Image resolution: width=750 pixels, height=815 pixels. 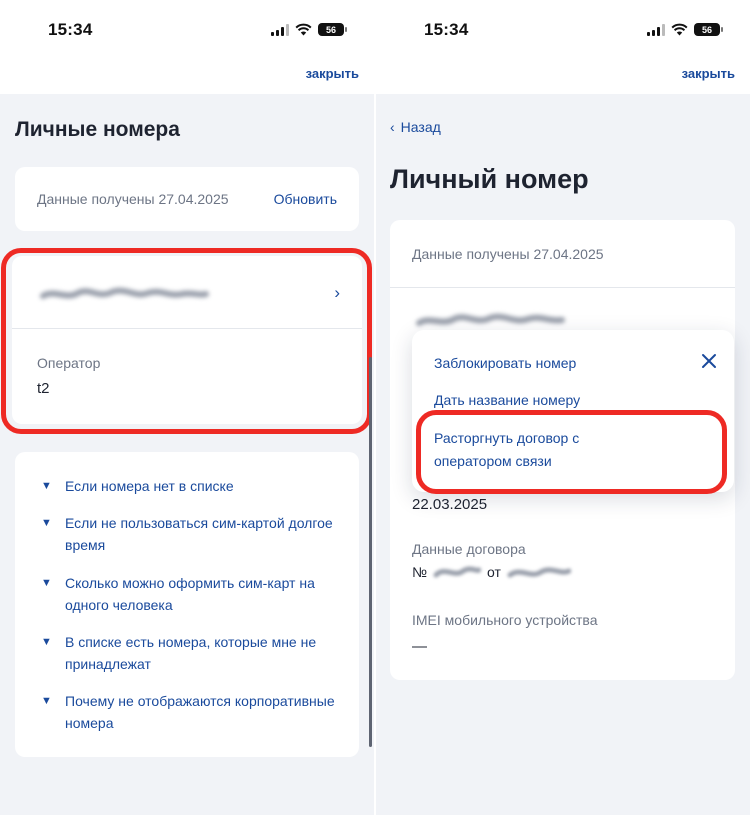 What do you see at coordinates (69, 363) in the screenshot?
I see `operator-label: Оператор` at bounding box center [69, 363].